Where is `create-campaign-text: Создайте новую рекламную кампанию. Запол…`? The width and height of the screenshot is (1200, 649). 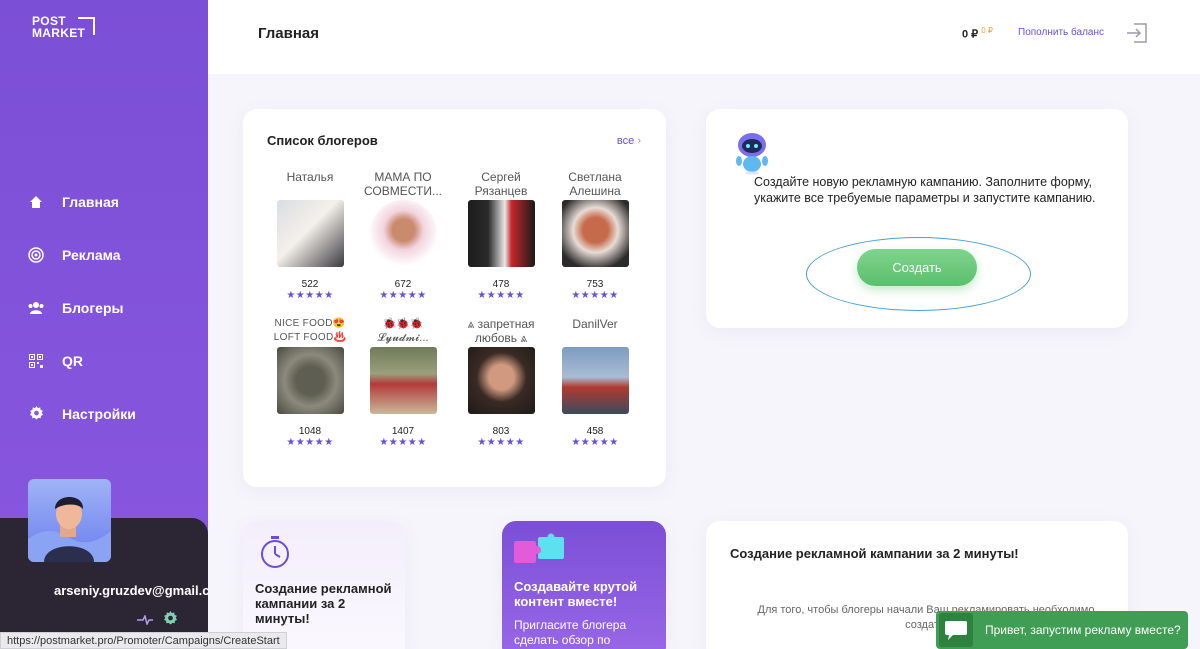 create-campaign-text: Создайте новую рекламную кампанию. Запол… is located at coordinates (925, 190).